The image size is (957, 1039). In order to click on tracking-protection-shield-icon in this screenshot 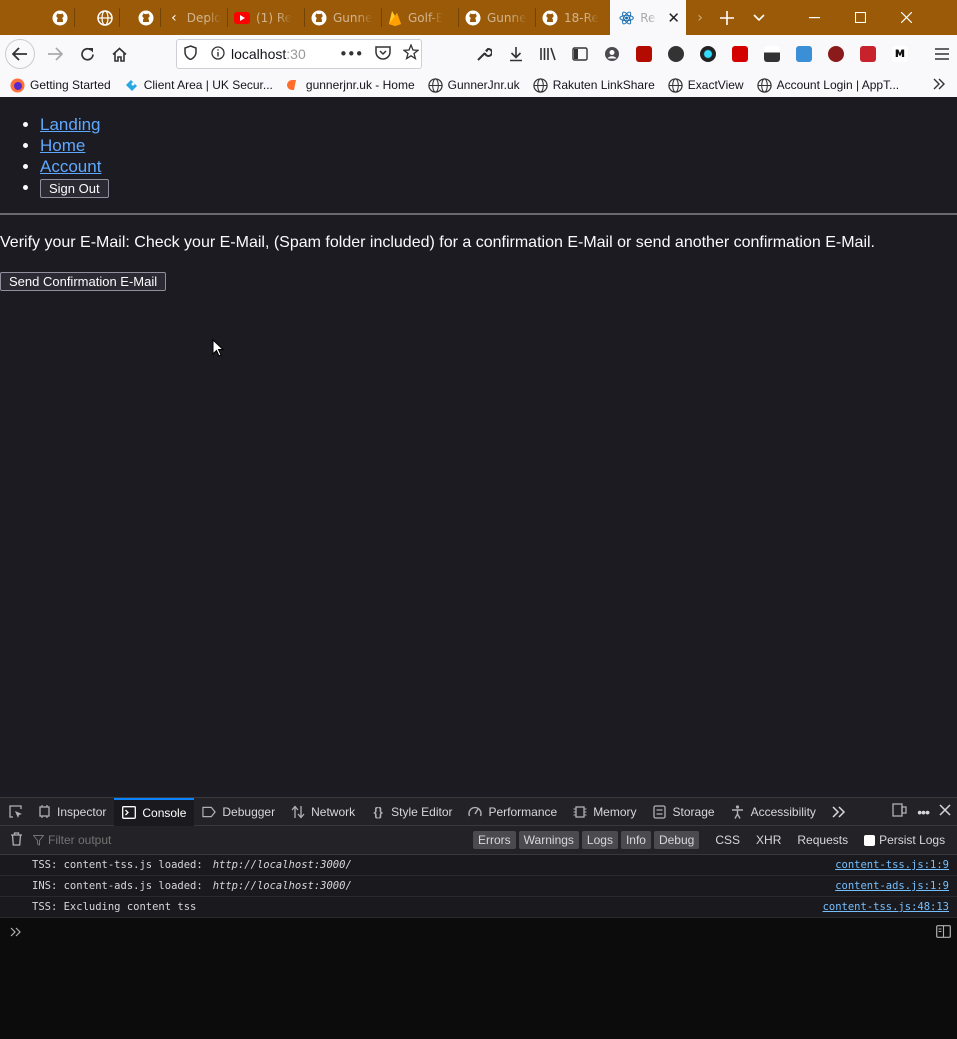, I will do `click(190, 54)`.